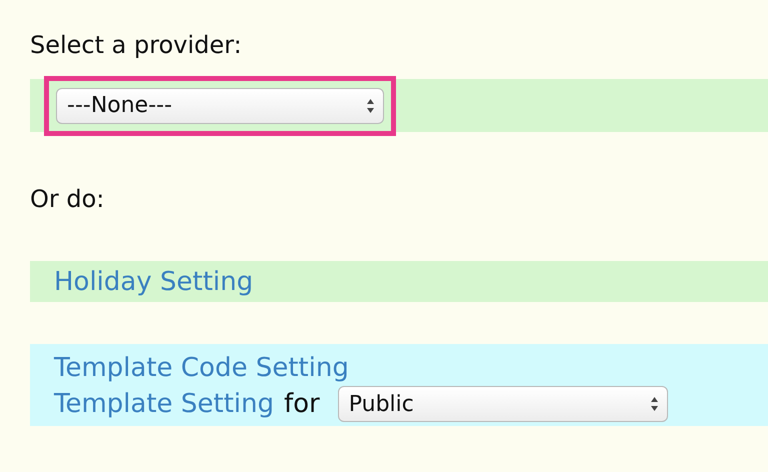 Image resolution: width=768 pixels, height=472 pixels. I want to click on dropdown: ---None---, so click(220, 106).